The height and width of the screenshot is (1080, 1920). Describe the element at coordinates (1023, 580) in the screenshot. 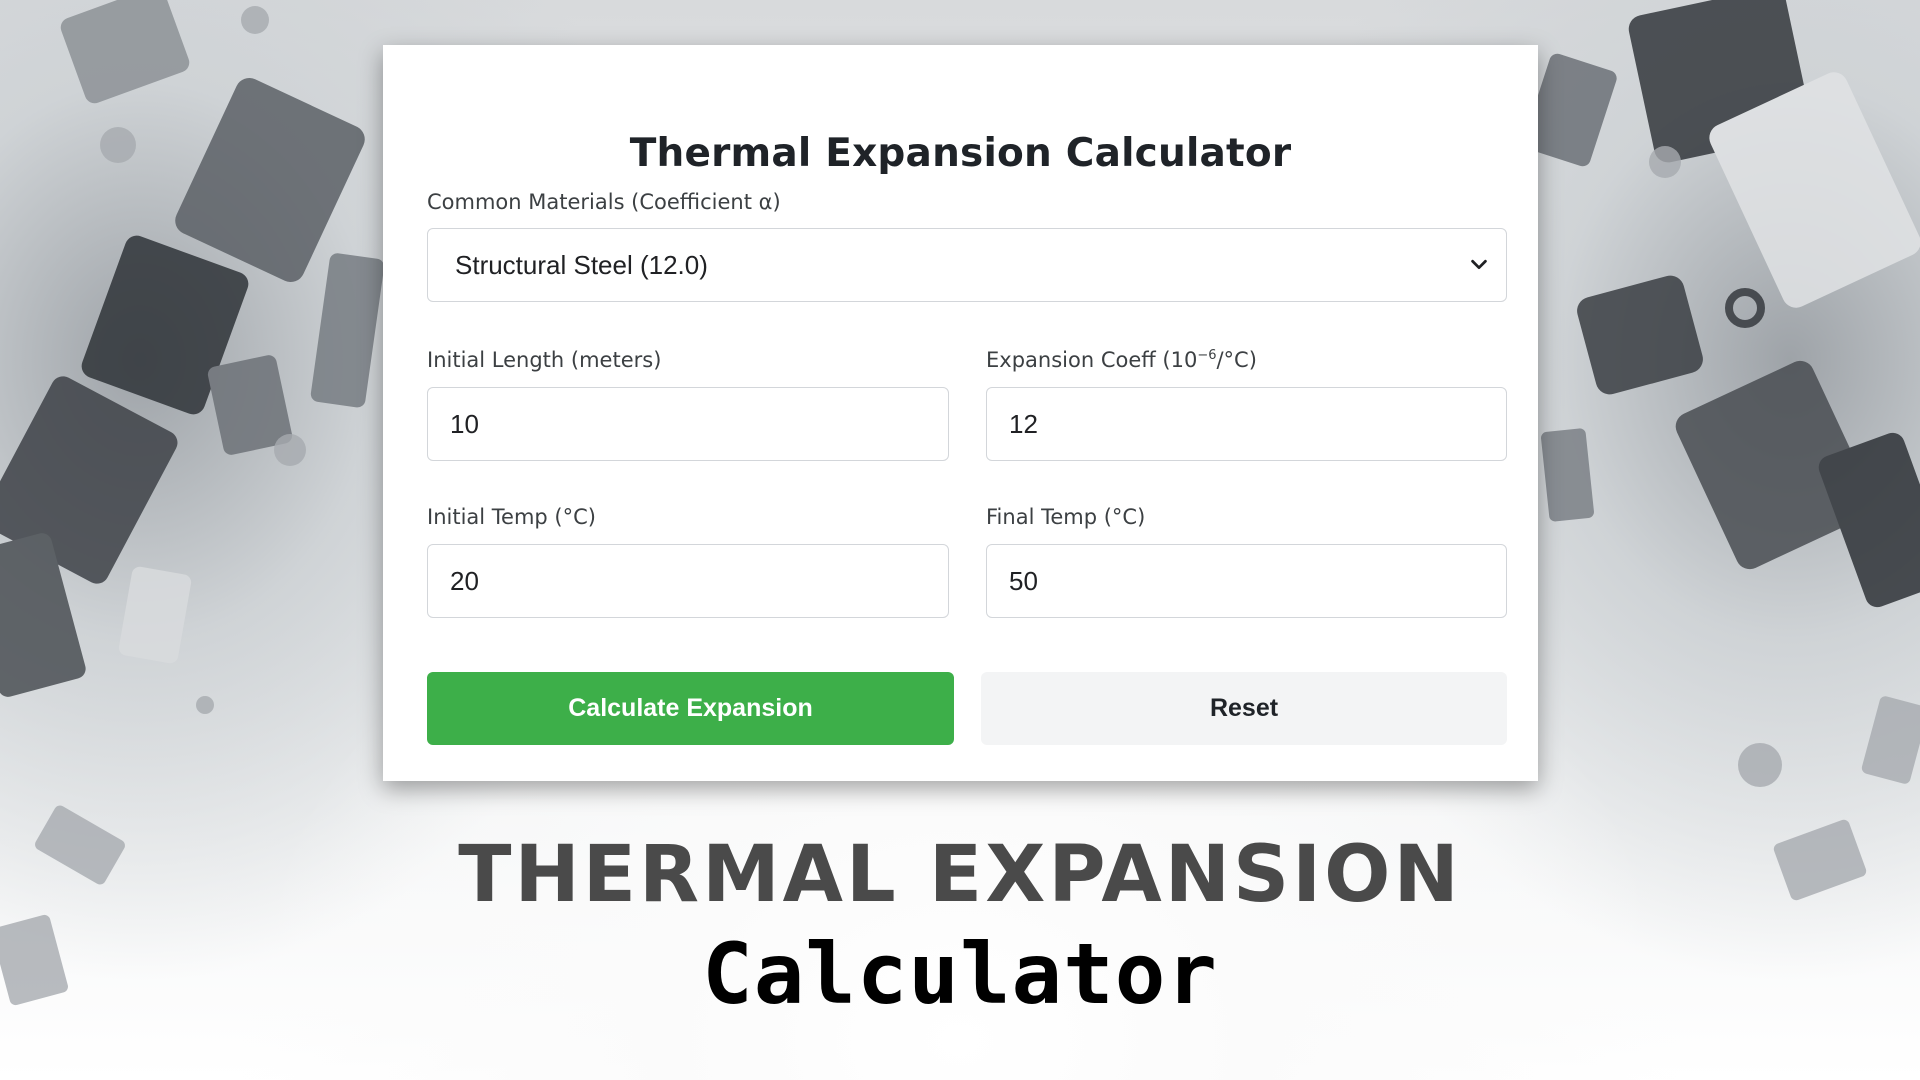

I see `final-temp-value: 50` at that location.